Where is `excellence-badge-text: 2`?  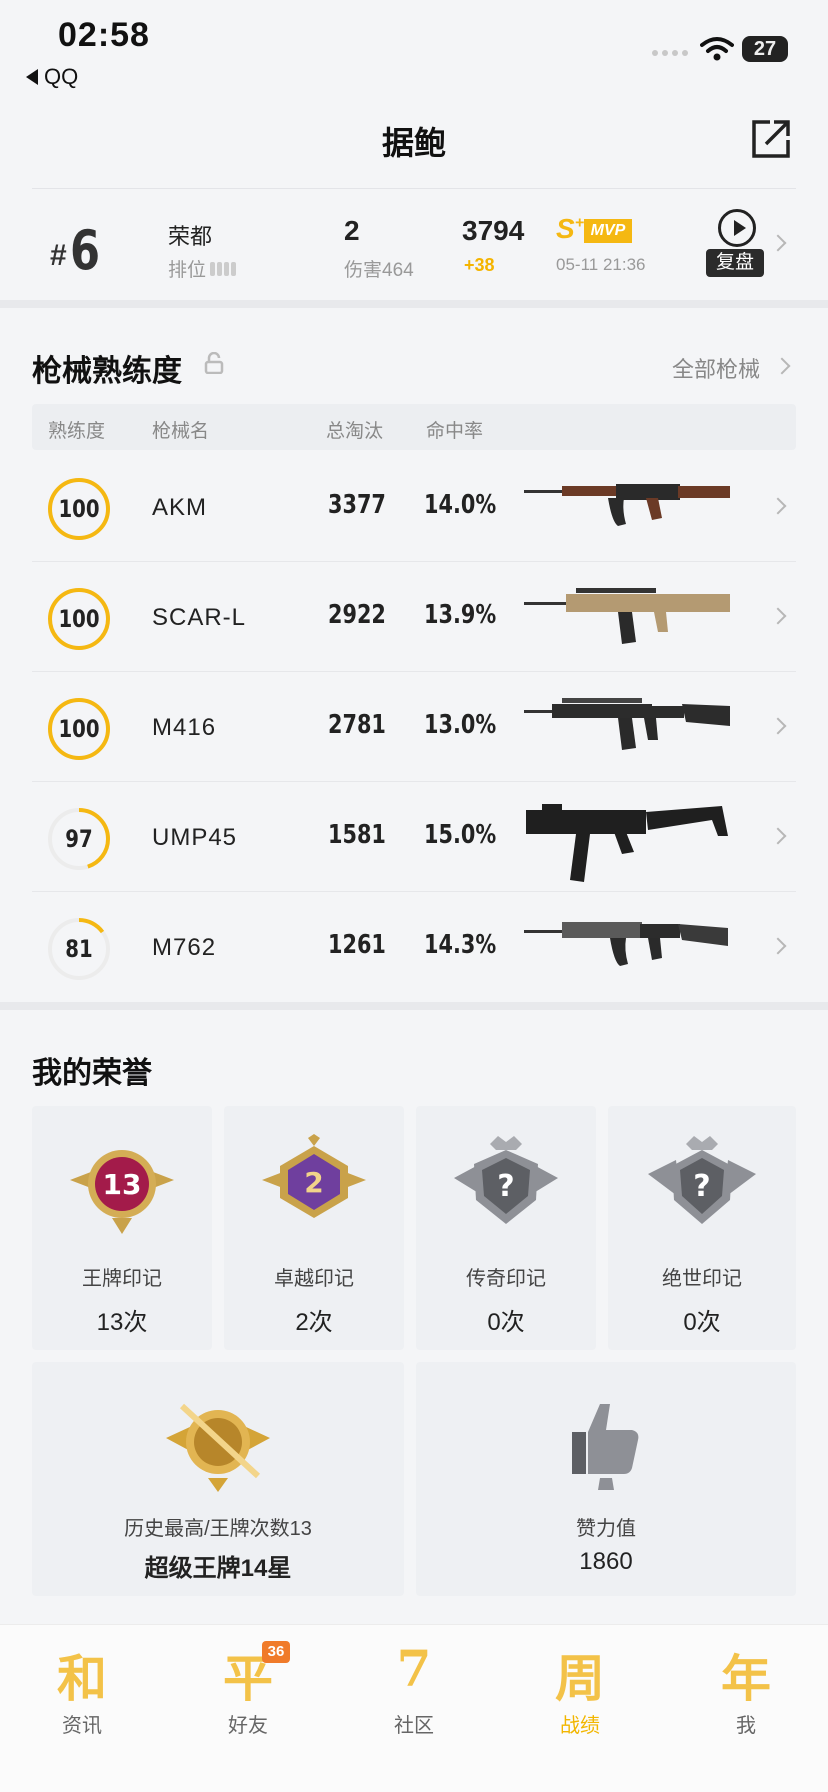 excellence-badge-text: 2 is located at coordinates (313, 1182).